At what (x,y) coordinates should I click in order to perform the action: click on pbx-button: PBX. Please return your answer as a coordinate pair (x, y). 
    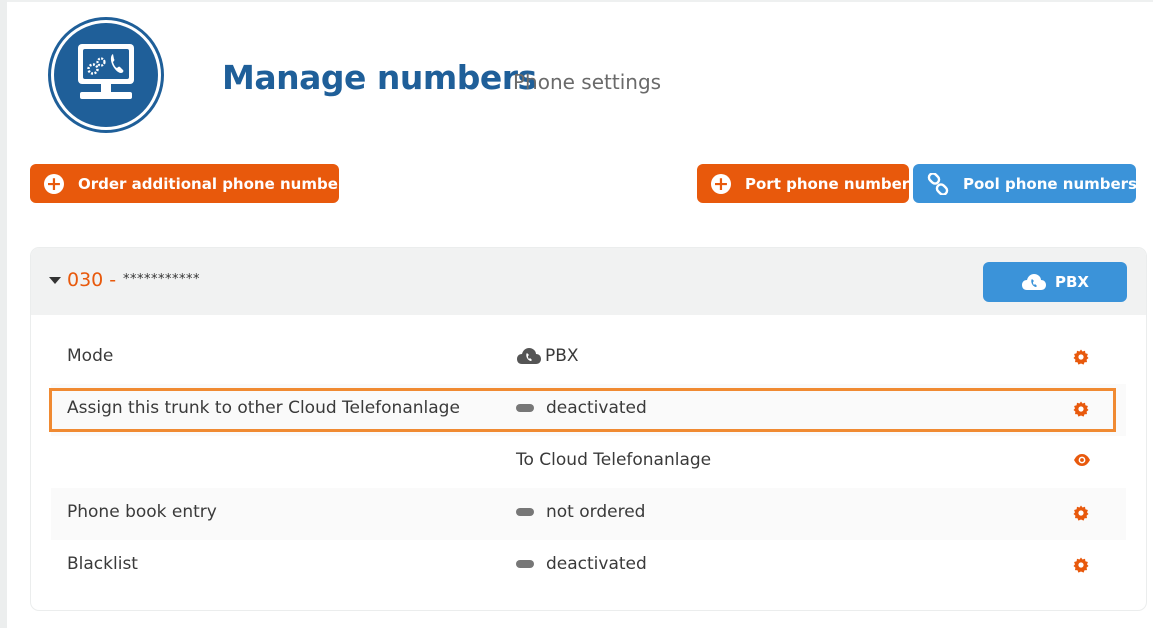
    Looking at the image, I should click on (1055, 282).